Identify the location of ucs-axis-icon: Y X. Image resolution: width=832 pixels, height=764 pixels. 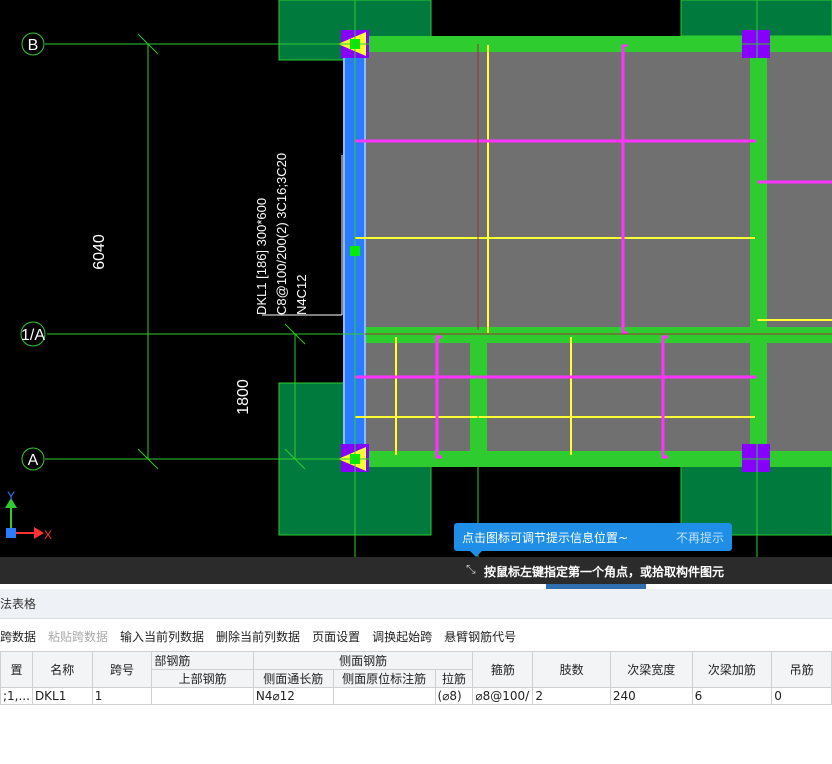
(28, 515).